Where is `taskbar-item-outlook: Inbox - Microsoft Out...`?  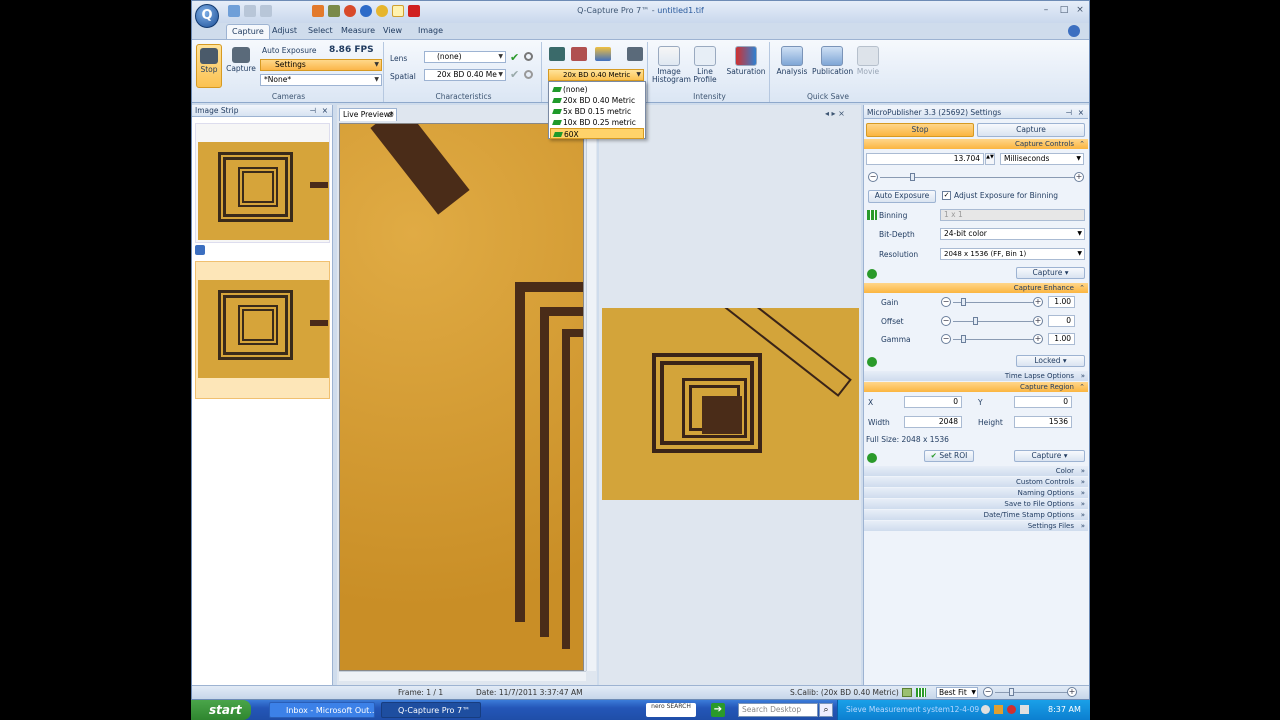
taskbar-item-outlook: Inbox - Microsoft Out... is located at coordinates (322, 710).